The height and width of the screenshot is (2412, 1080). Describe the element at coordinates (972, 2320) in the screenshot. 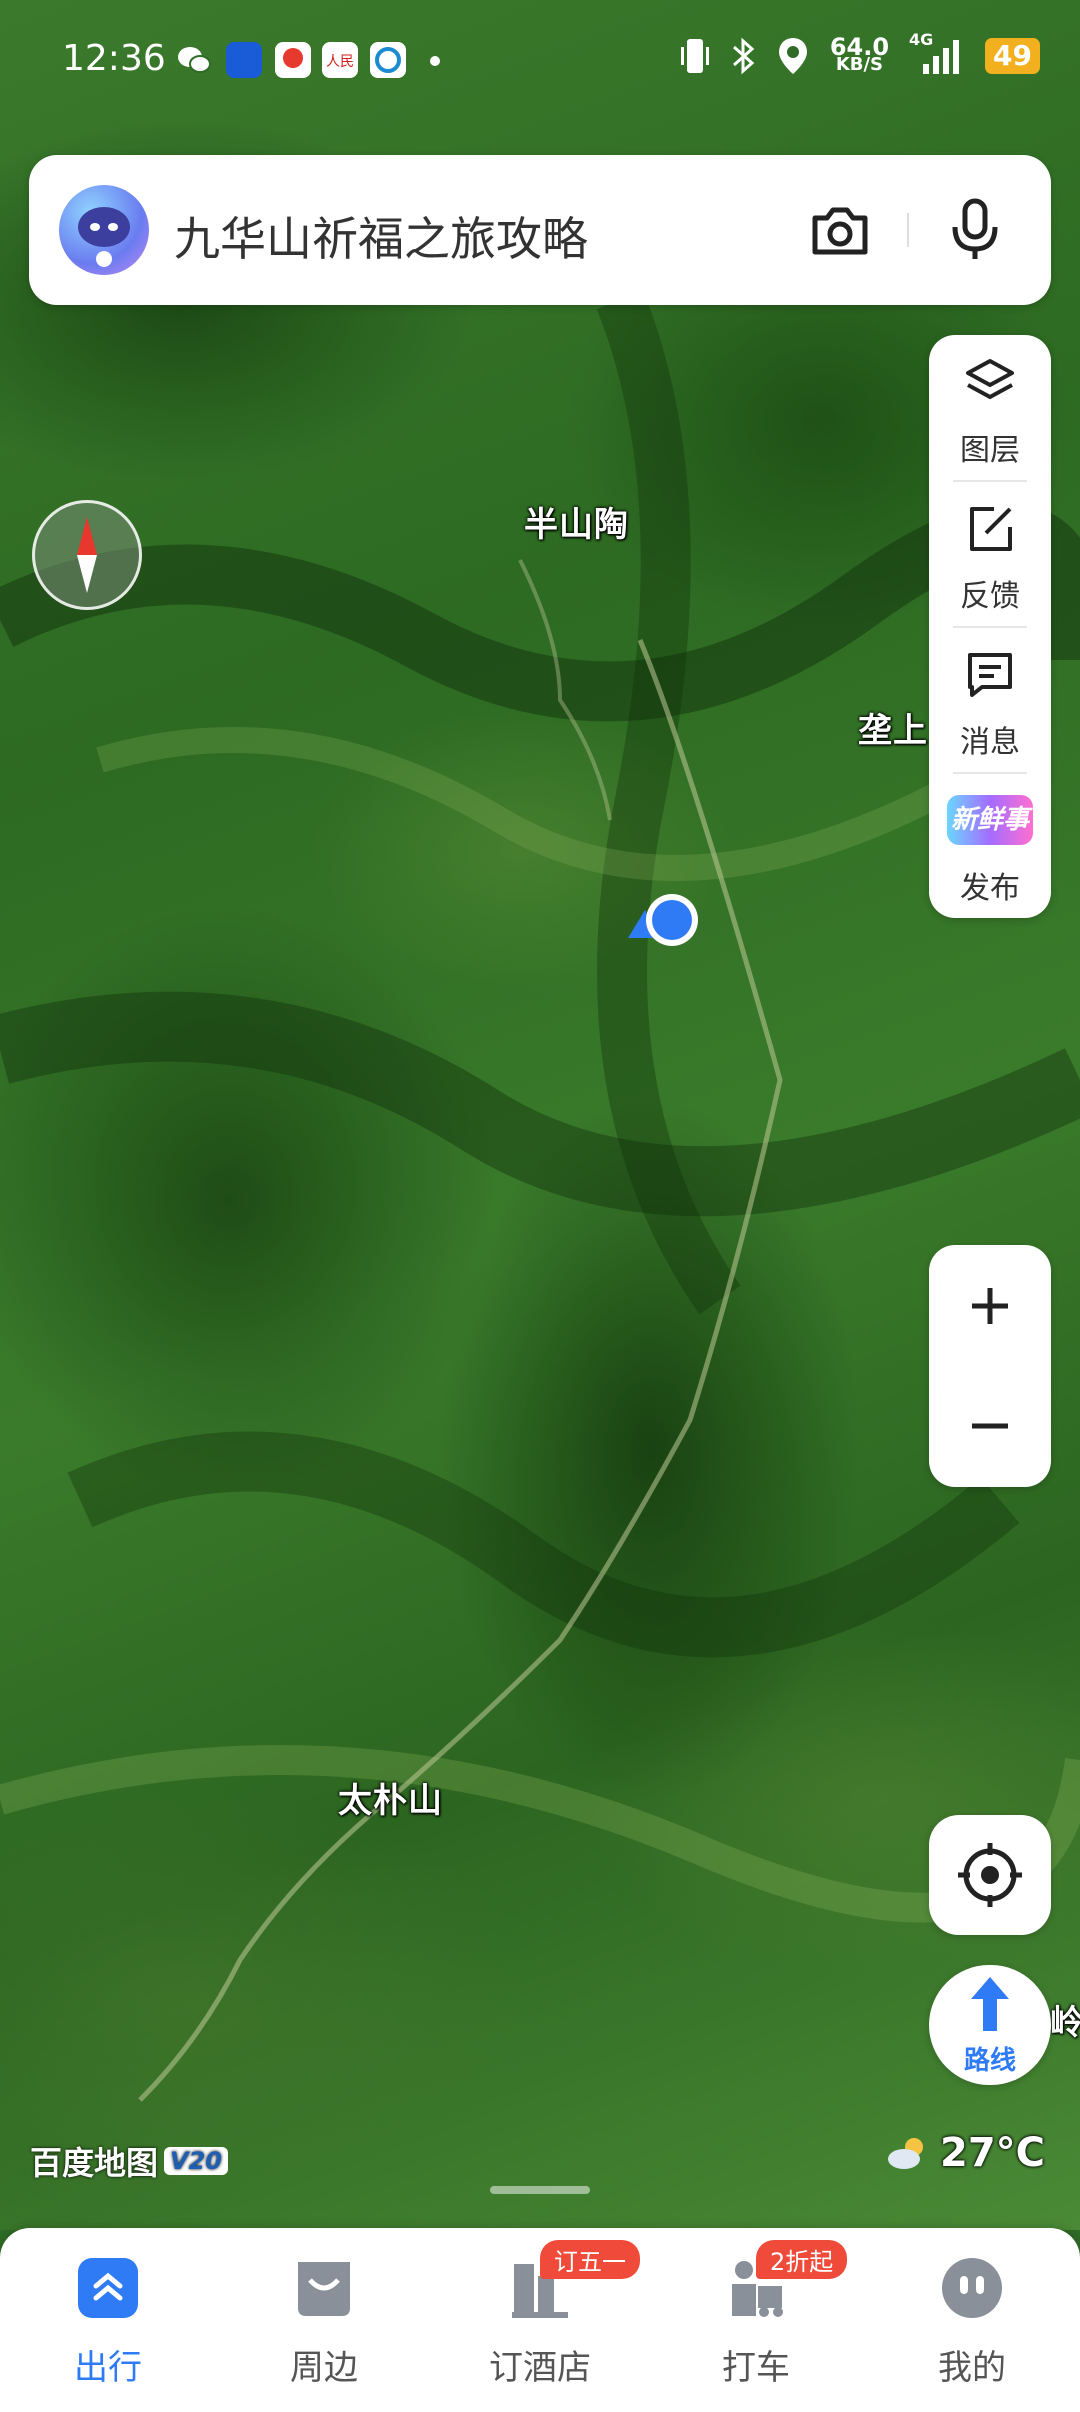

I see `nav-profile: 我的` at that location.